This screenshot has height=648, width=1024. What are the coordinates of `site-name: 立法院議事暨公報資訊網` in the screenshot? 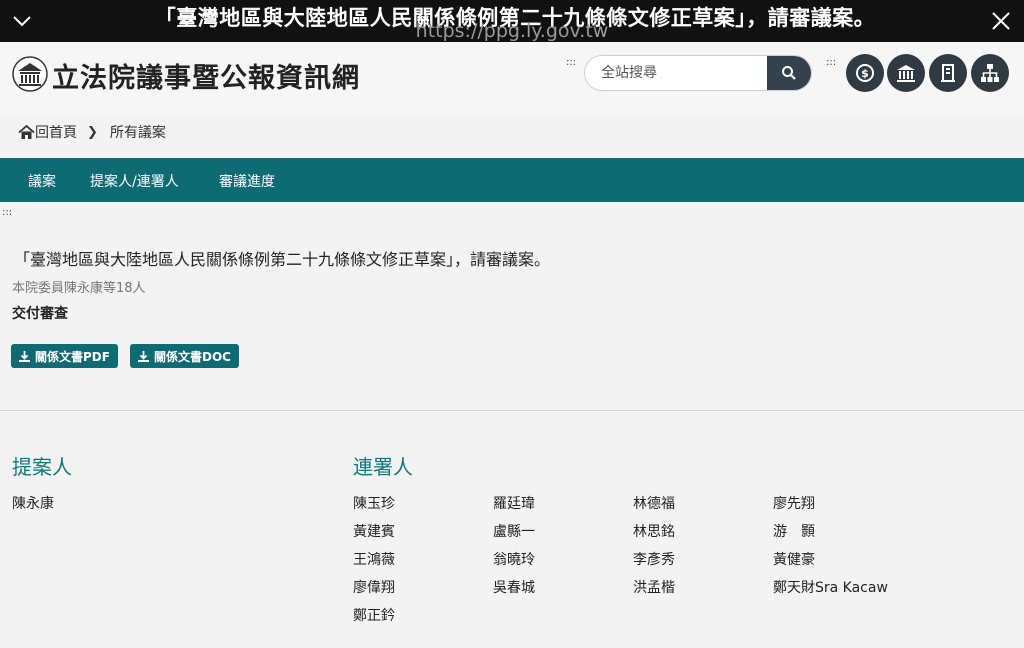 It's located at (206, 75).